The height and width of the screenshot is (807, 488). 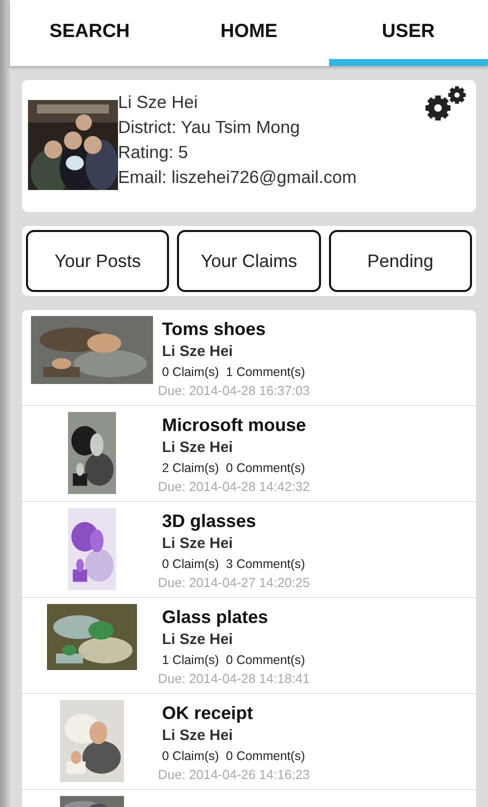 I want to click on post-counts: 1 Claim(s) 0 Comment(s), so click(x=234, y=660).